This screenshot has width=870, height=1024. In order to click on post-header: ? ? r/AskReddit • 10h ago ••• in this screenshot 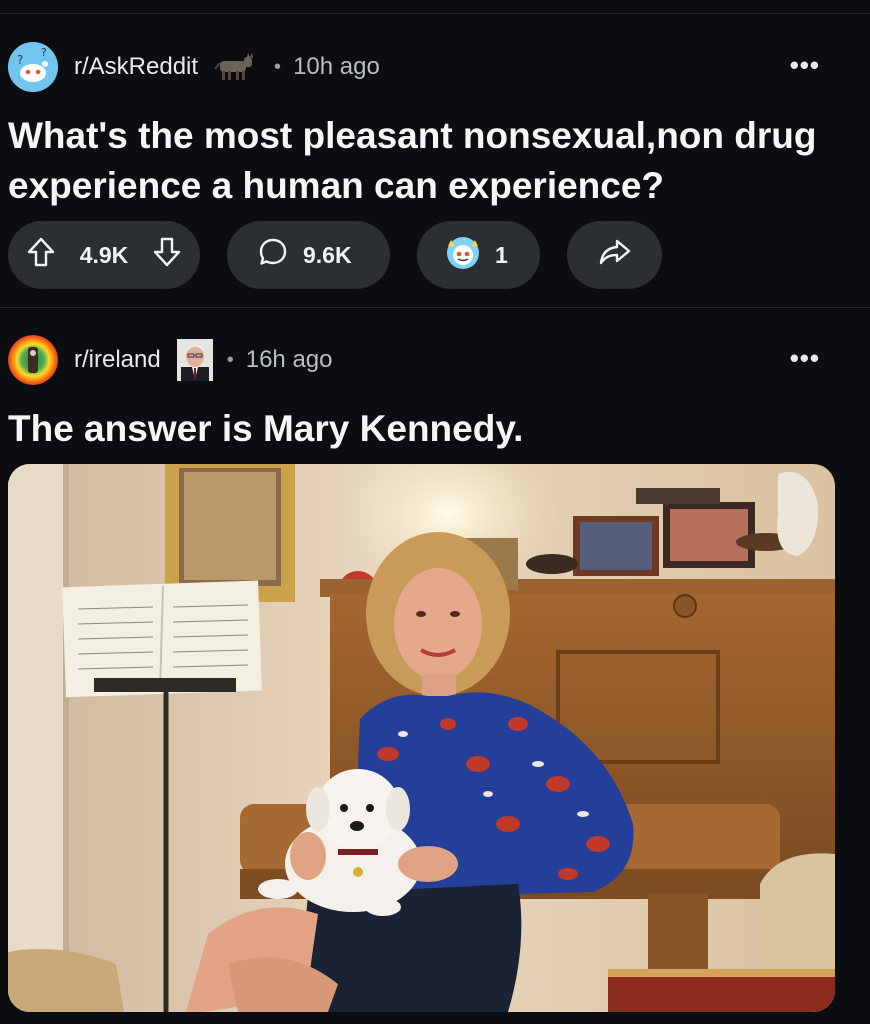, I will do `click(435, 67)`.